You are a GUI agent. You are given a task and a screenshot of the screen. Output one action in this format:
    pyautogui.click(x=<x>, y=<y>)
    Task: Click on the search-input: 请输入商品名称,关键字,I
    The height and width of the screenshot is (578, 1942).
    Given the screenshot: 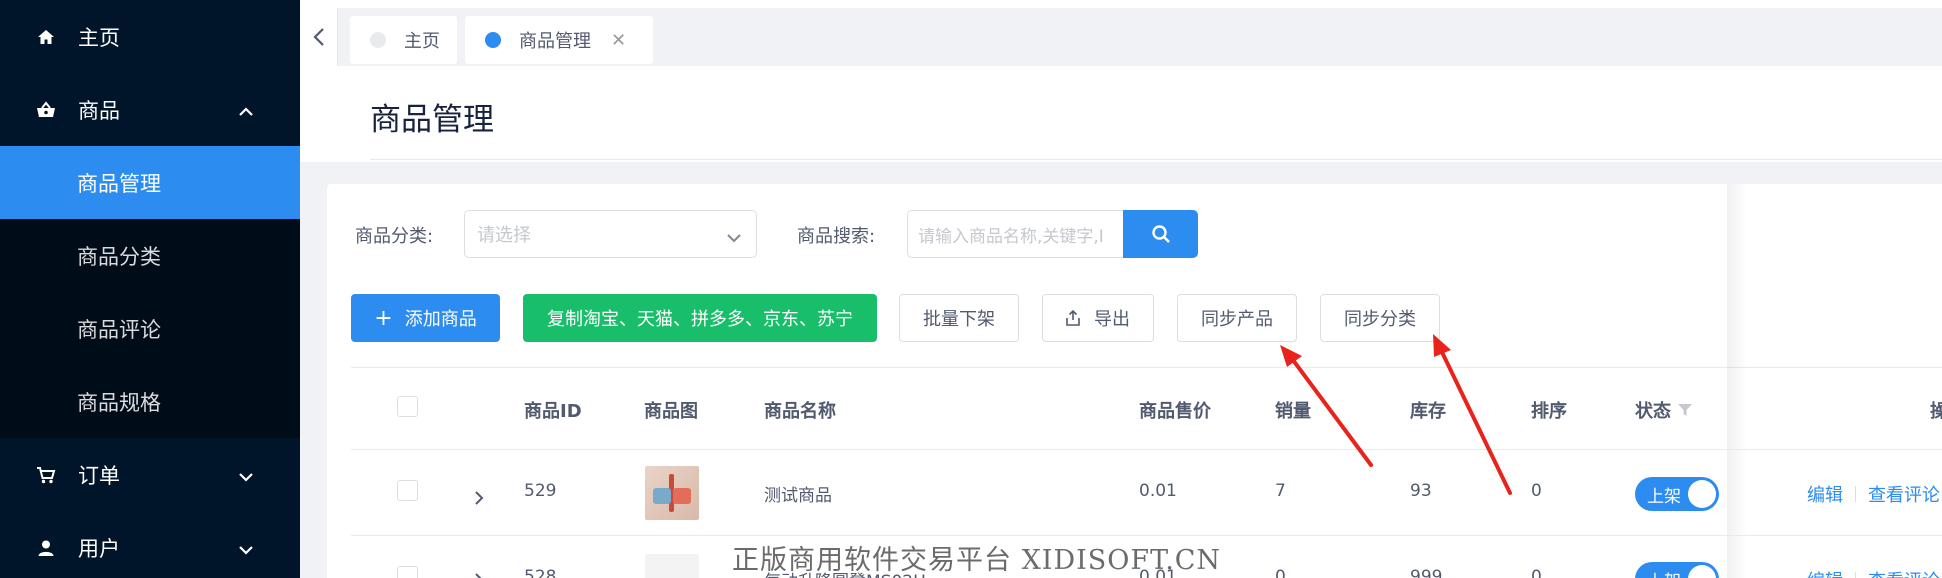 What is the action you would take?
    pyautogui.click(x=1015, y=234)
    